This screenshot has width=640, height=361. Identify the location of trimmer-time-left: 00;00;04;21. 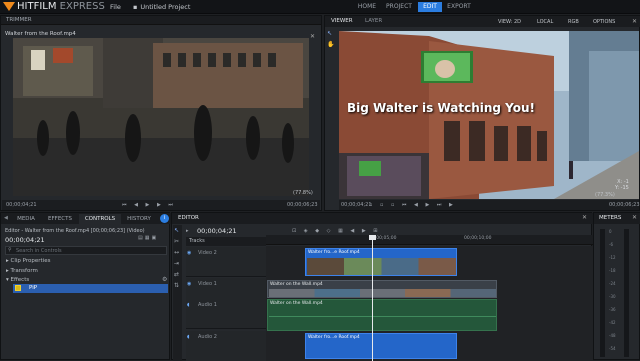
(21, 205).